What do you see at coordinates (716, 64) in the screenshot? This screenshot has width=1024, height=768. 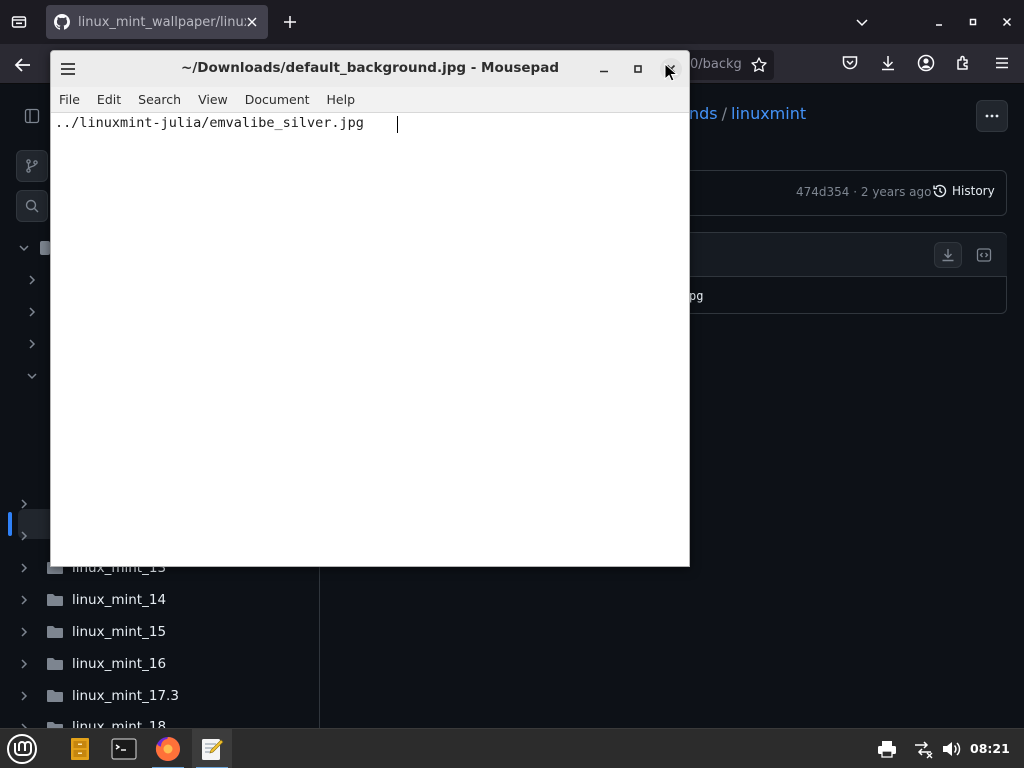 I see `url-text: 0/backg` at bounding box center [716, 64].